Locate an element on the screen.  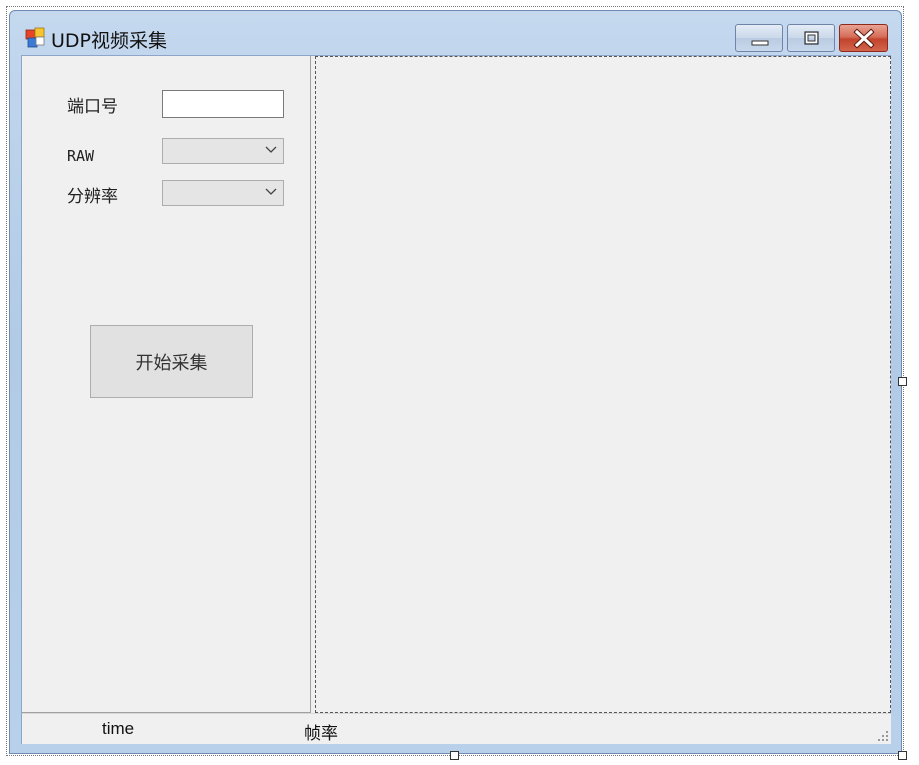
maximize-button is located at coordinates (811, 38).